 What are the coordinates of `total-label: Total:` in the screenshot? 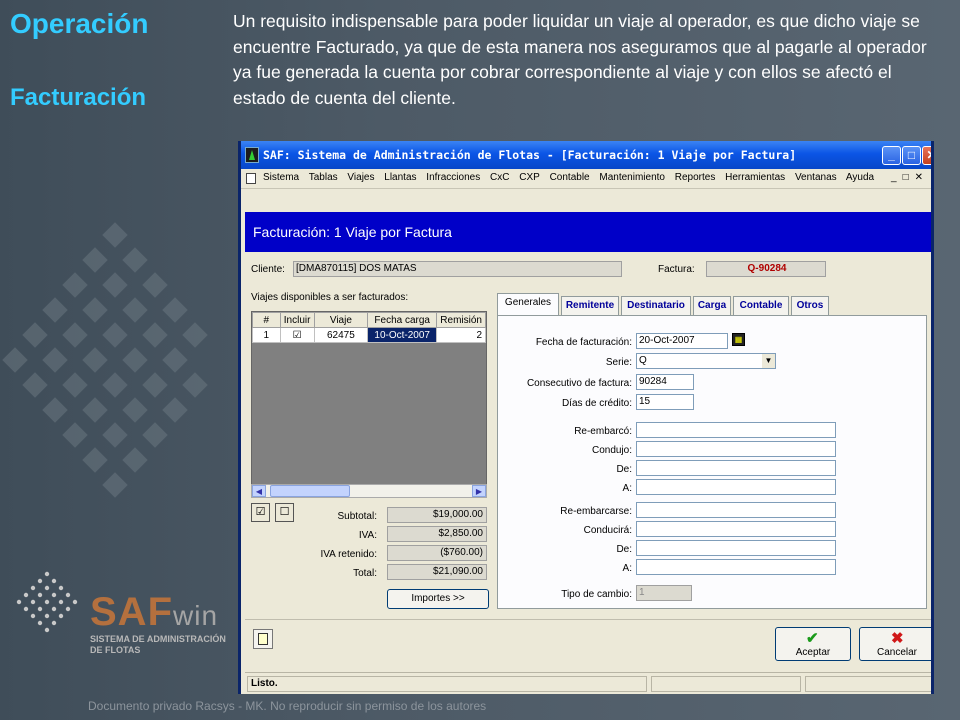 It's located at (365, 573).